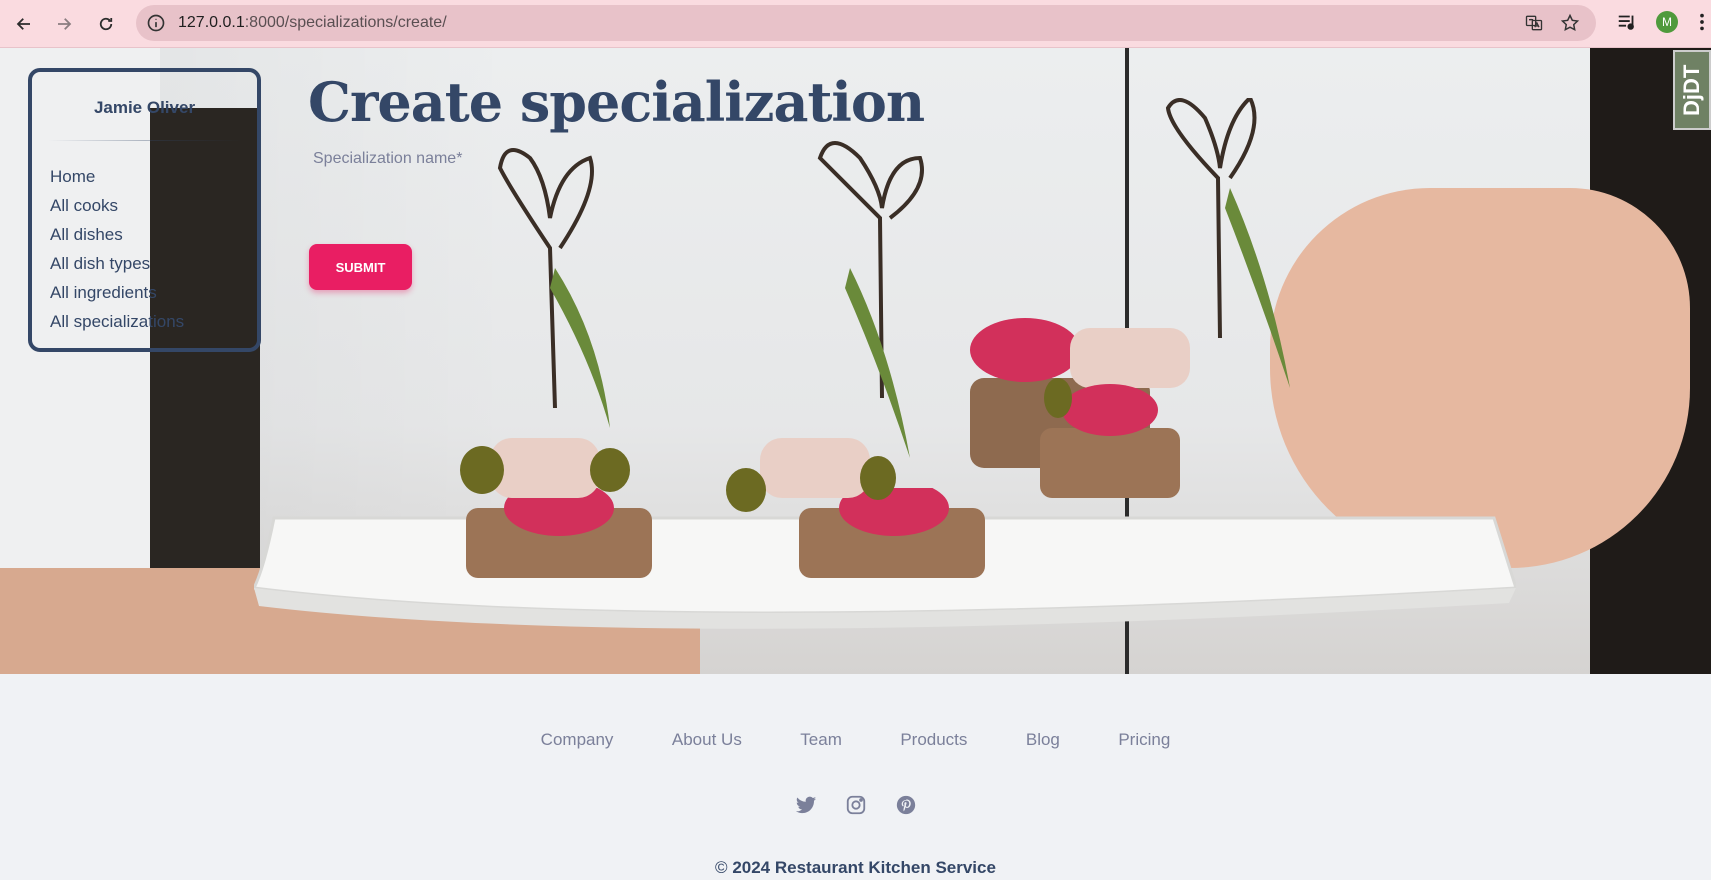 This screenshot has width=1711, height=880. Describe the element at coordinates (866, 23) in the screenshot. I see `address-bar: 127.0.0.1:8000/specializations/create/` at that location.